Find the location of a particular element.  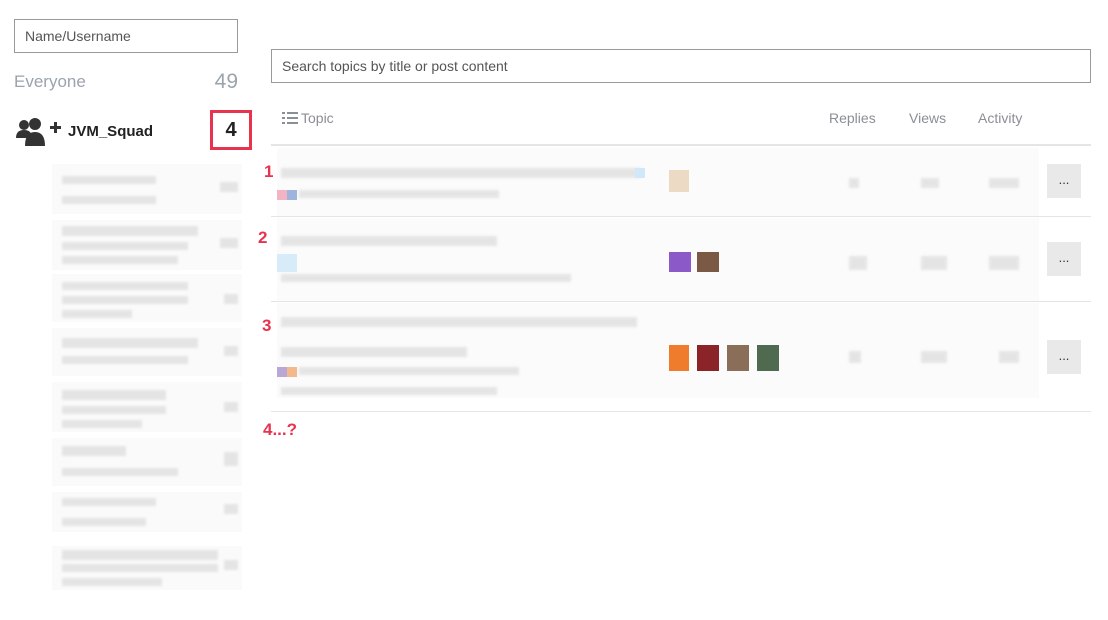

column-topic: Topic is located at coordinates (308, 118).